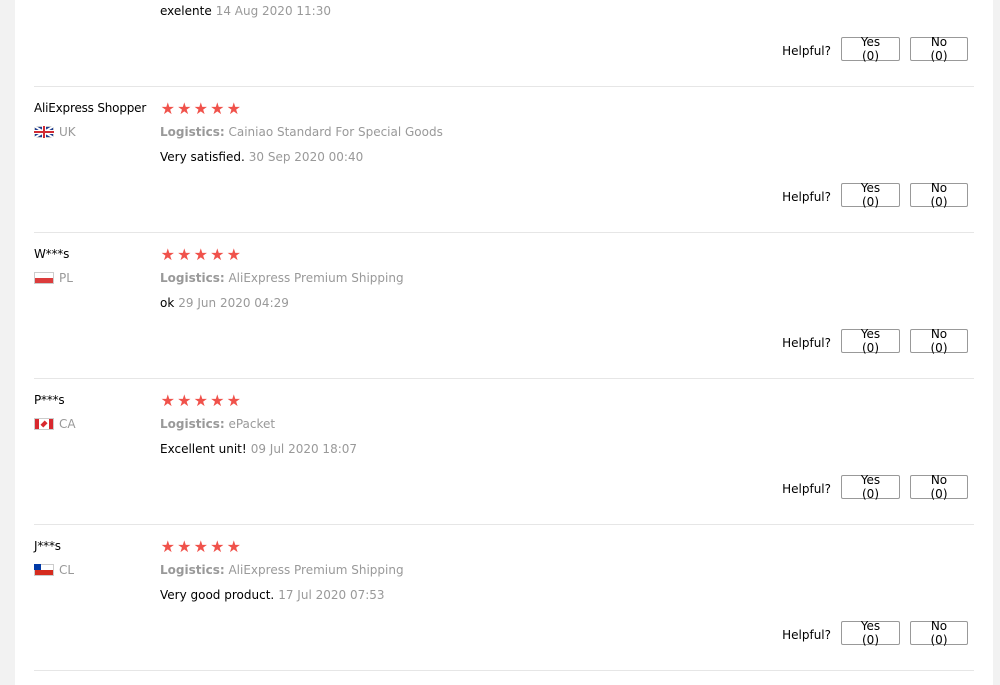 The width and height of the screenshot is (1000, 685). Describe the element at coordinates (167, 303) in the screenshot. I see `feedback-text: ok` at that location.